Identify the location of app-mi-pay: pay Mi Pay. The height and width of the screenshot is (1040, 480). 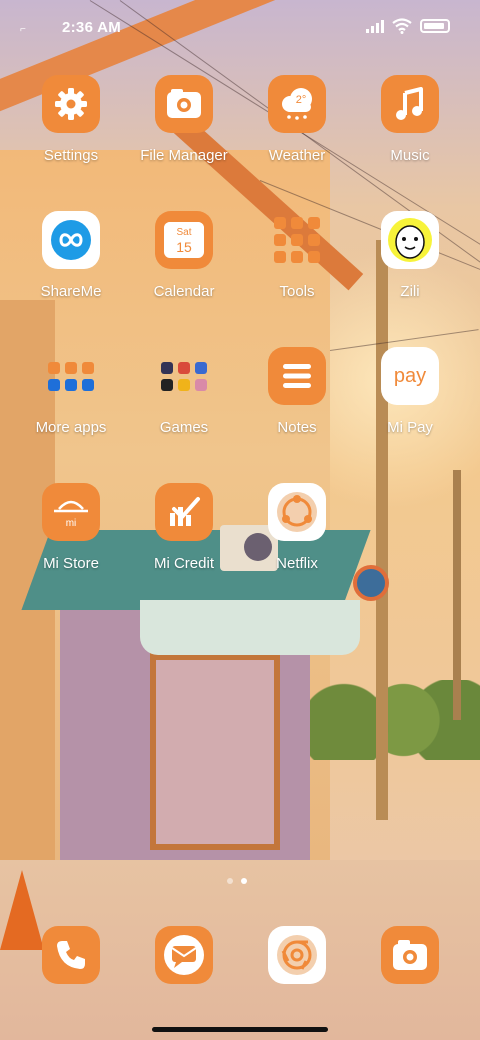
(410, 391).